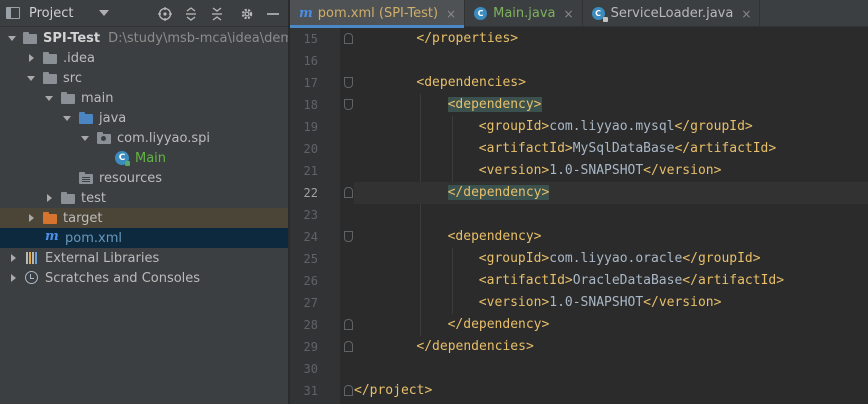 The width and height of the screenshot is (868, 404). I want to click on tree-item-external-libraries: External Libraries, so click(144, 258).